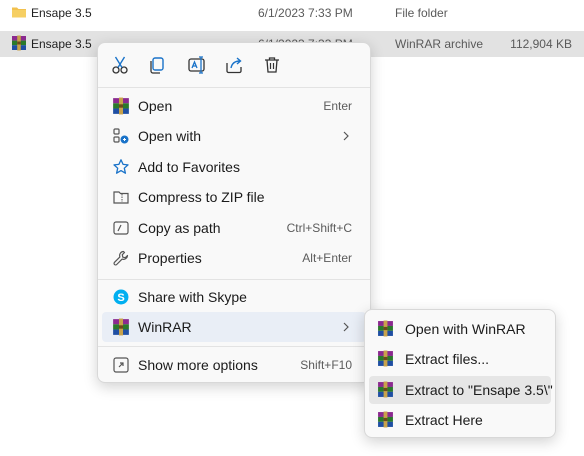 This screenshot has height=456, width=584. Describe the element at coordinates (121, 136) in the screenshot. I see `open-with-icon` at that location.